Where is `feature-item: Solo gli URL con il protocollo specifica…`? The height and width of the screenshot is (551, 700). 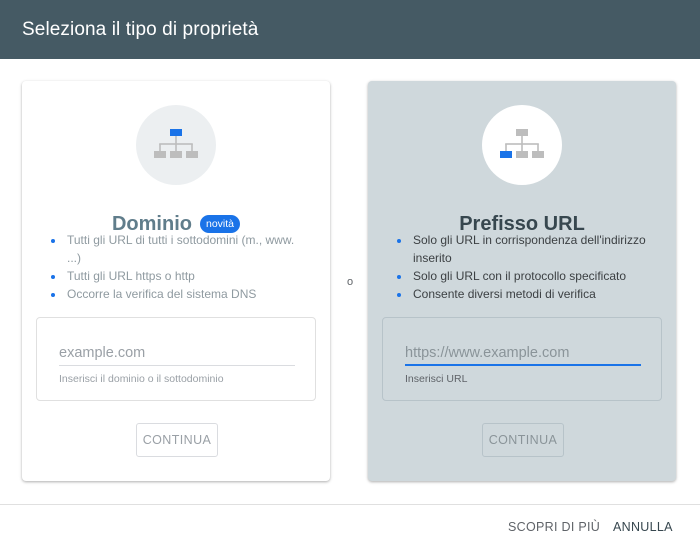
feature-item: Solo gli URL con il protocollo specifica… is located at coordinates (532, 276).